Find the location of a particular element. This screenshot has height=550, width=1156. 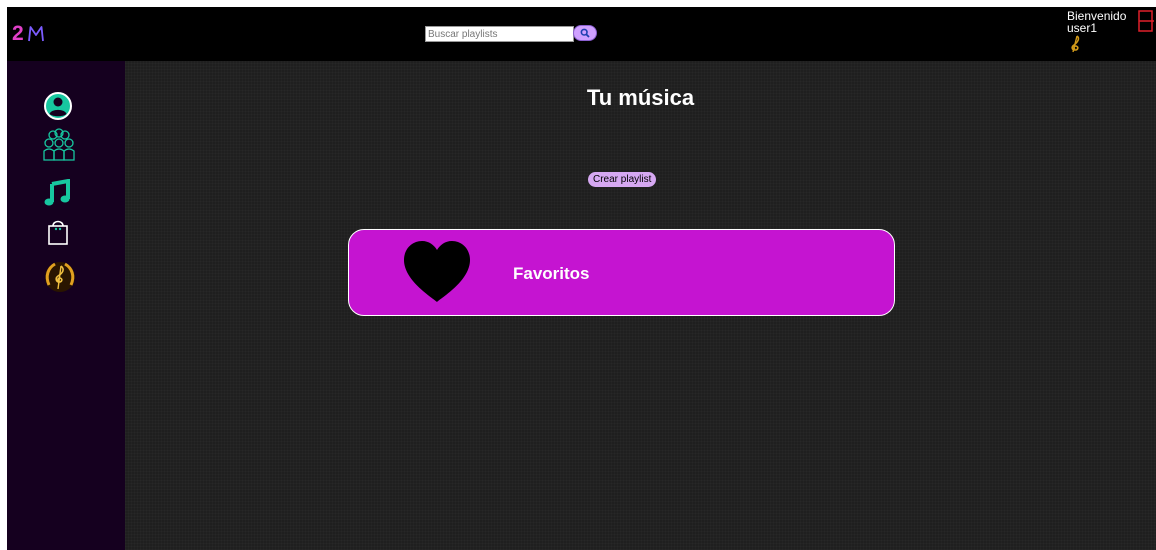

sidebar is located at coordinates (66, 305).